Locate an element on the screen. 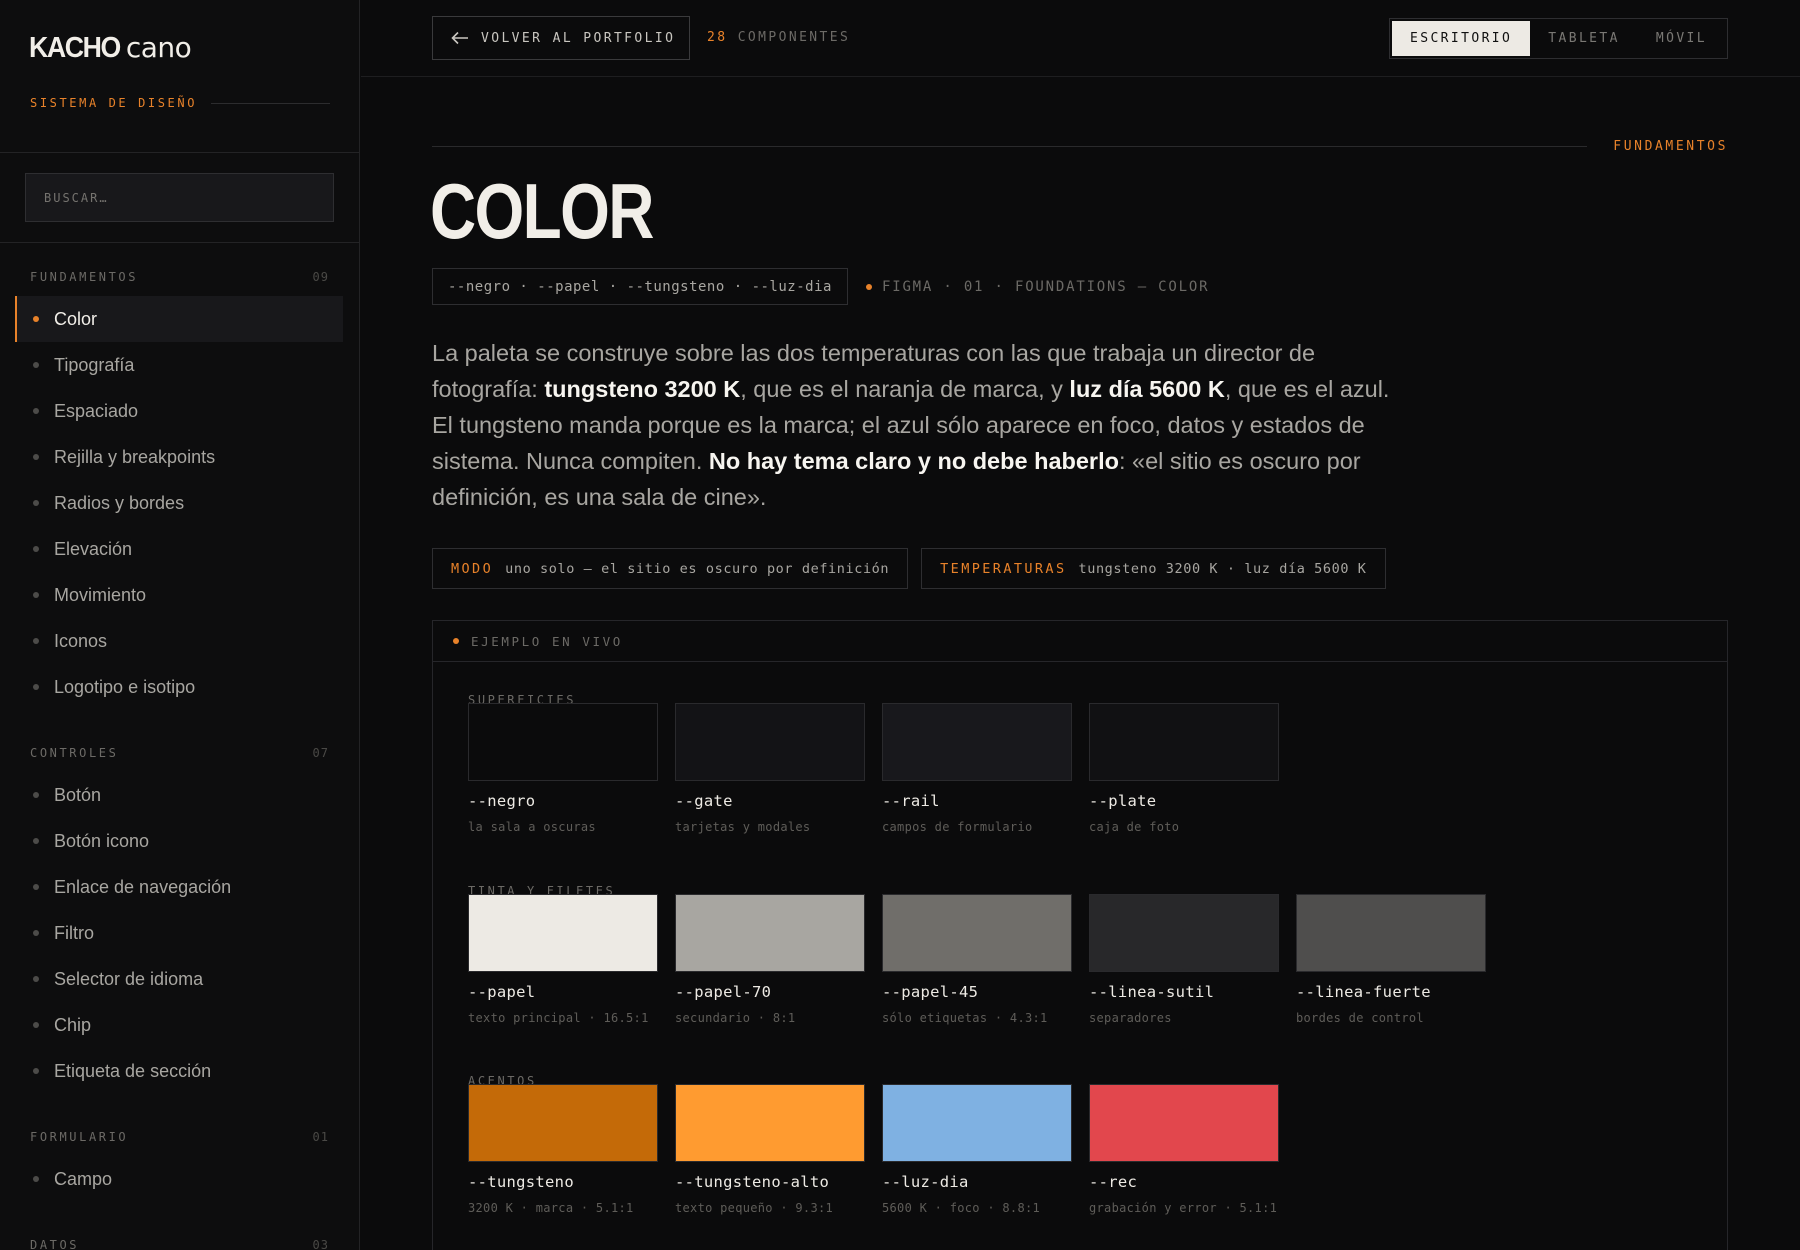  color-swatch: --plate caja de foto is located at coordinates (1184, 768).